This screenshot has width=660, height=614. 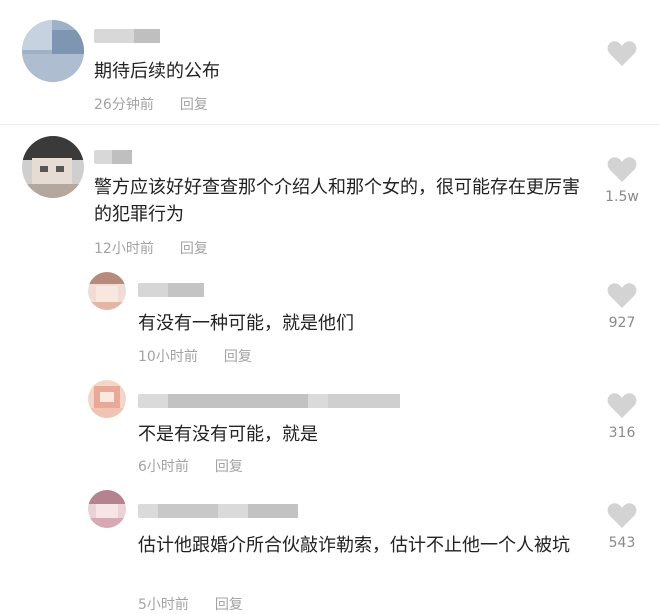 What do you see at coordinates (622, 197) in the screenshot?
I see `like-count: 1.5w` at bounding box center [622, 197].